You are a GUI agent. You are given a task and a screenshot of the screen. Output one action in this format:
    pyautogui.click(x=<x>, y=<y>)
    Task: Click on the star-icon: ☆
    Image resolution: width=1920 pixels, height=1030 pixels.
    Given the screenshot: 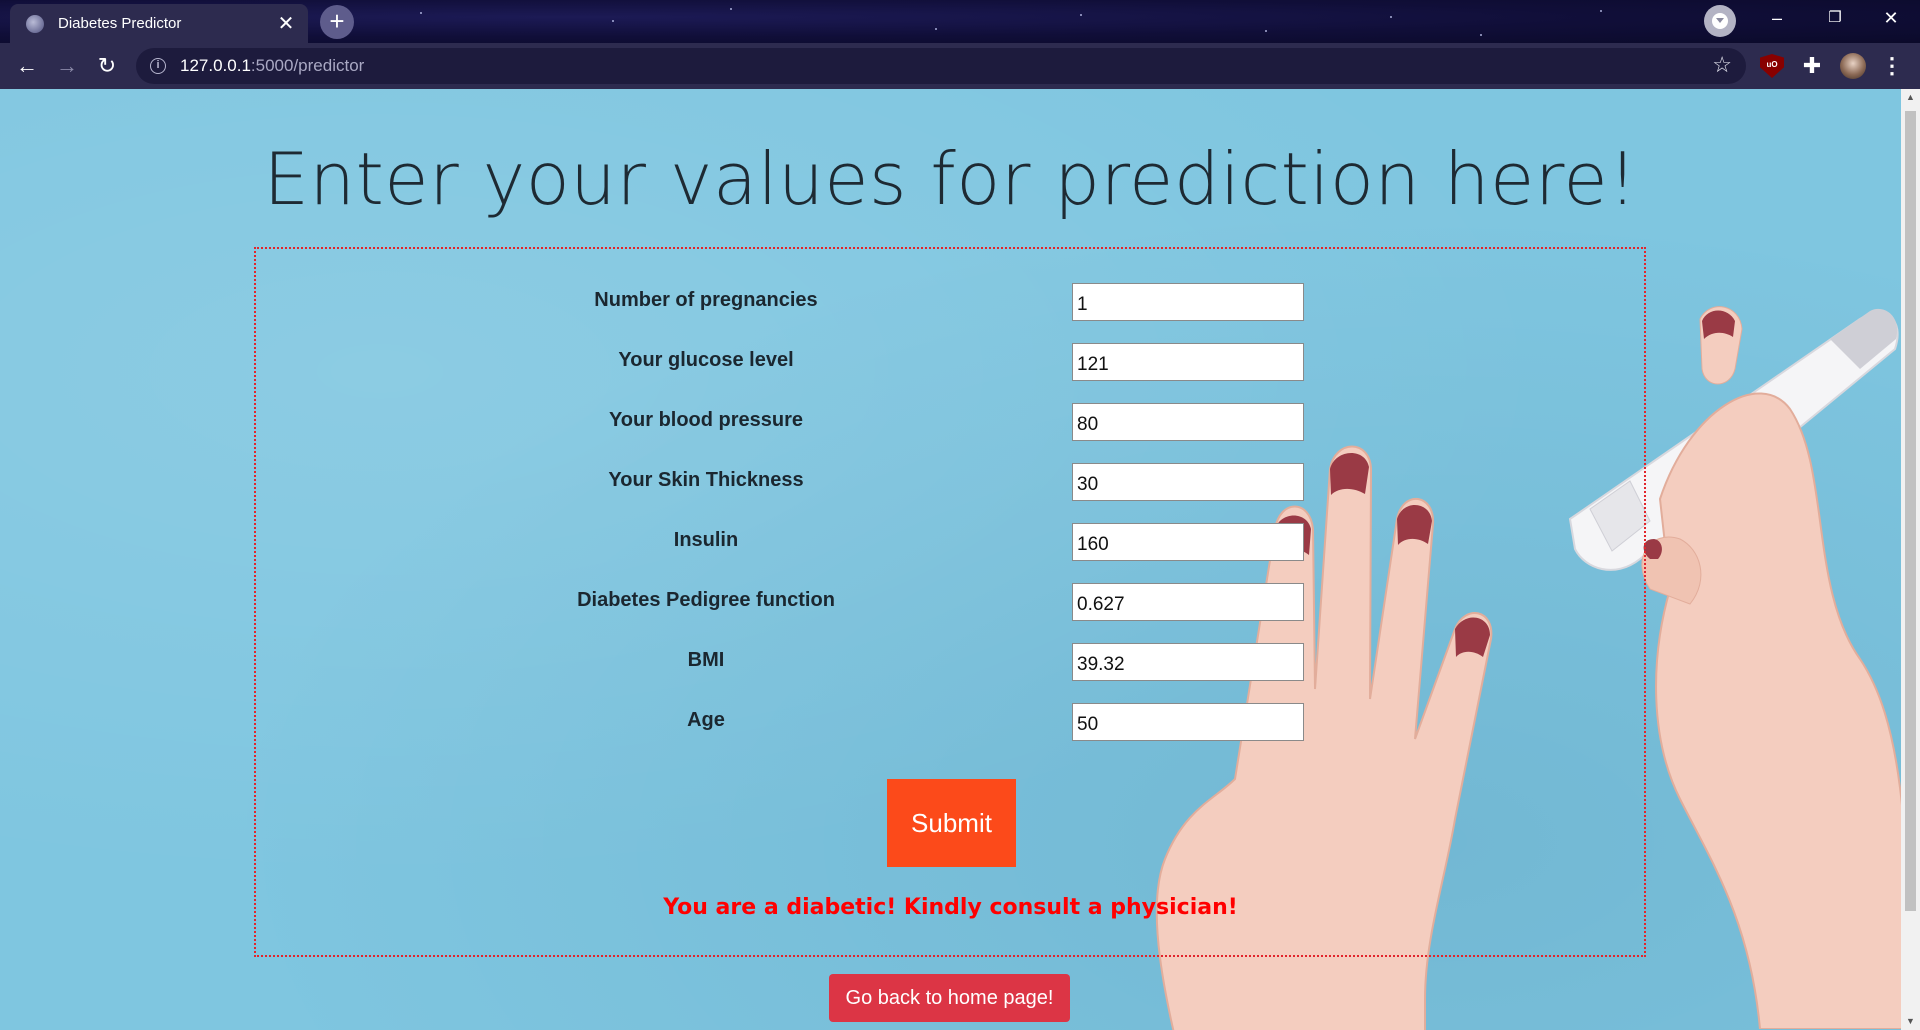 What is the action you would take?
    pyautogui.click(x=1722, y=65)
    